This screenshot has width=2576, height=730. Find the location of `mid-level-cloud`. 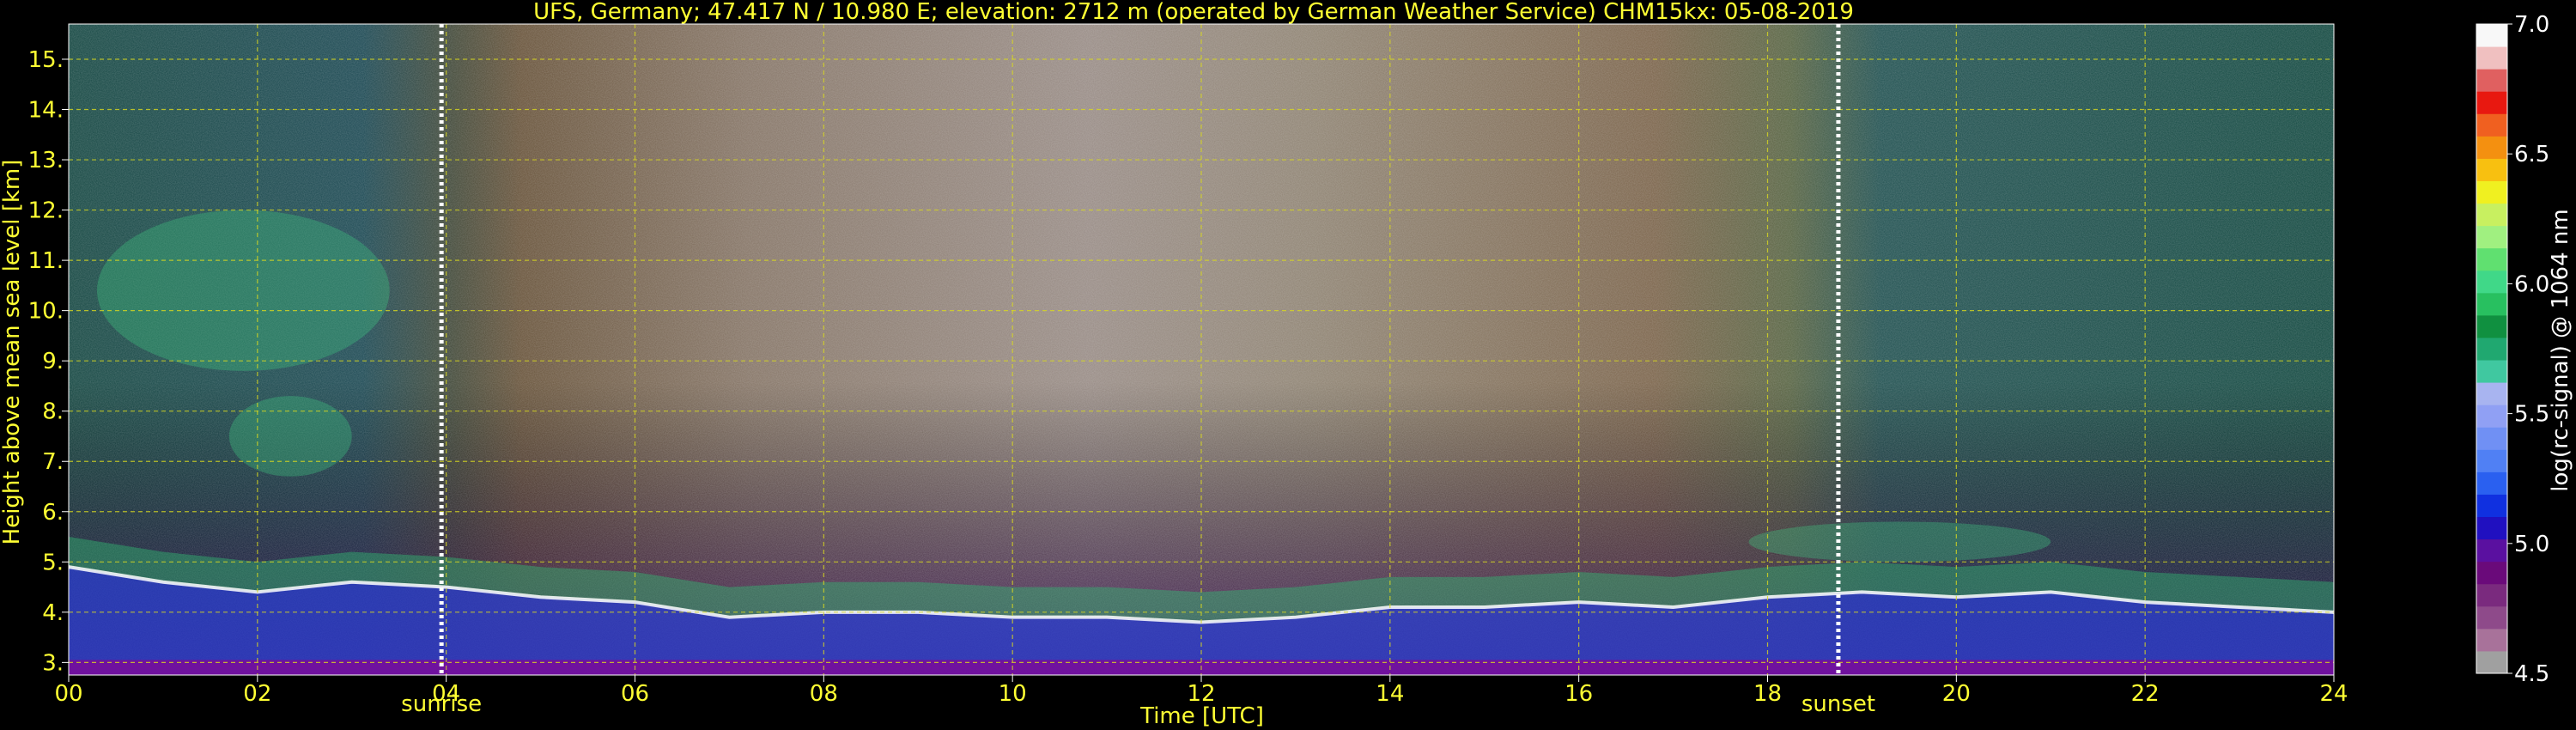

mid-level-cloud is located at coordinates (290, 436).